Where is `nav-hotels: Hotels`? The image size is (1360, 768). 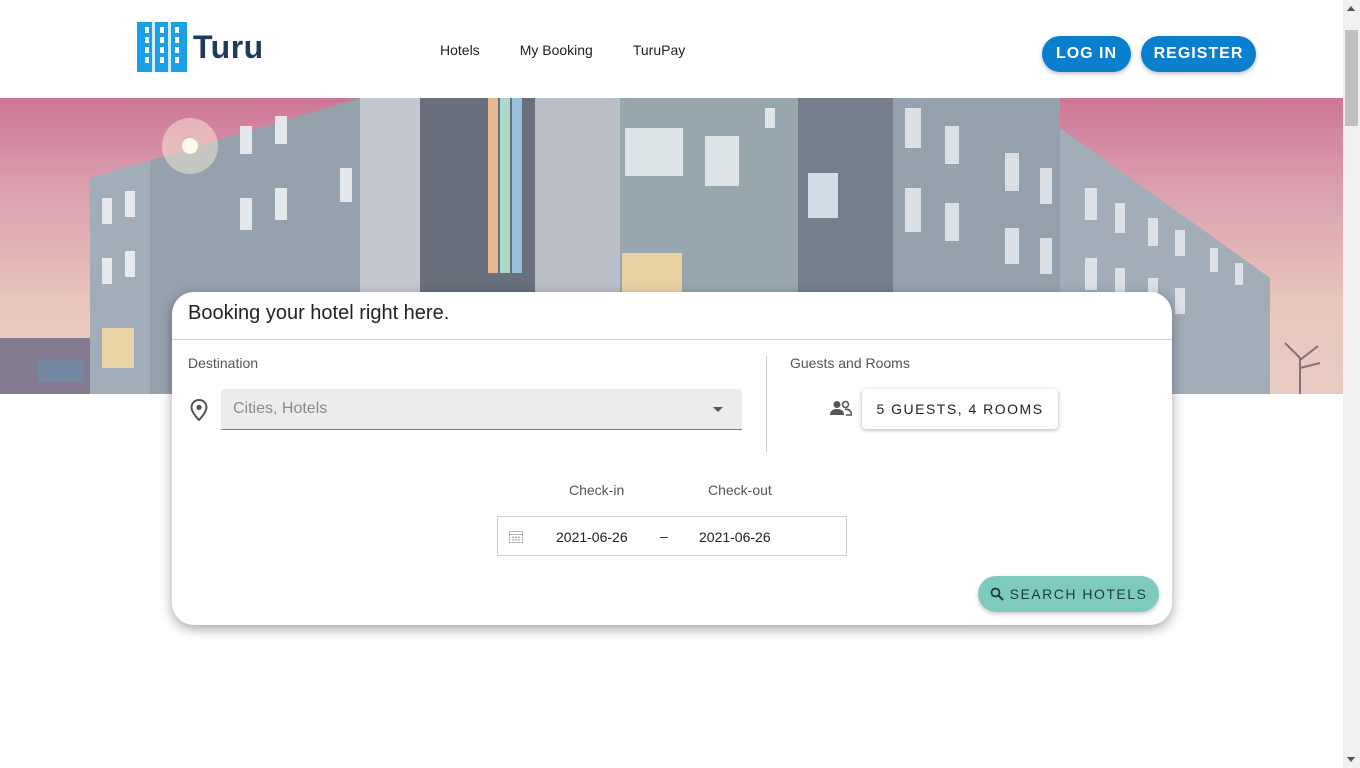
nav-hotels: Hotels is located at coordinates (460, 50).